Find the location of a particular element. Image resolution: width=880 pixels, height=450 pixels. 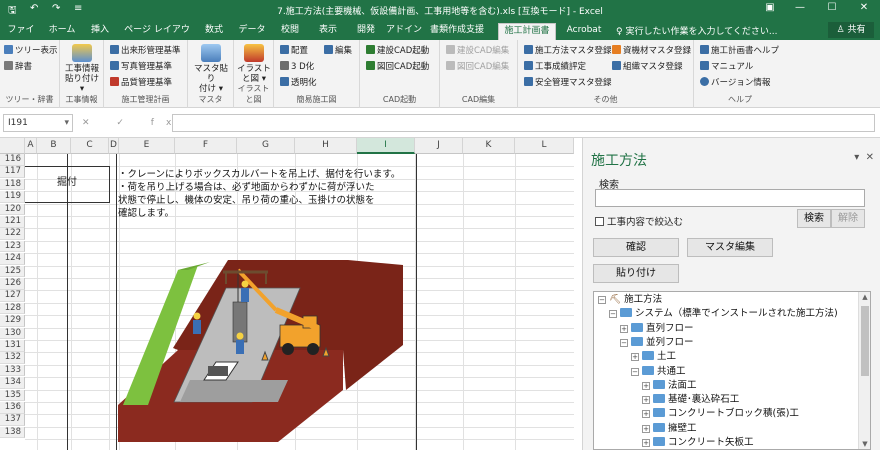

tree-node: + 基礎･裏込砕石工 is located at coordinates (690, 400).